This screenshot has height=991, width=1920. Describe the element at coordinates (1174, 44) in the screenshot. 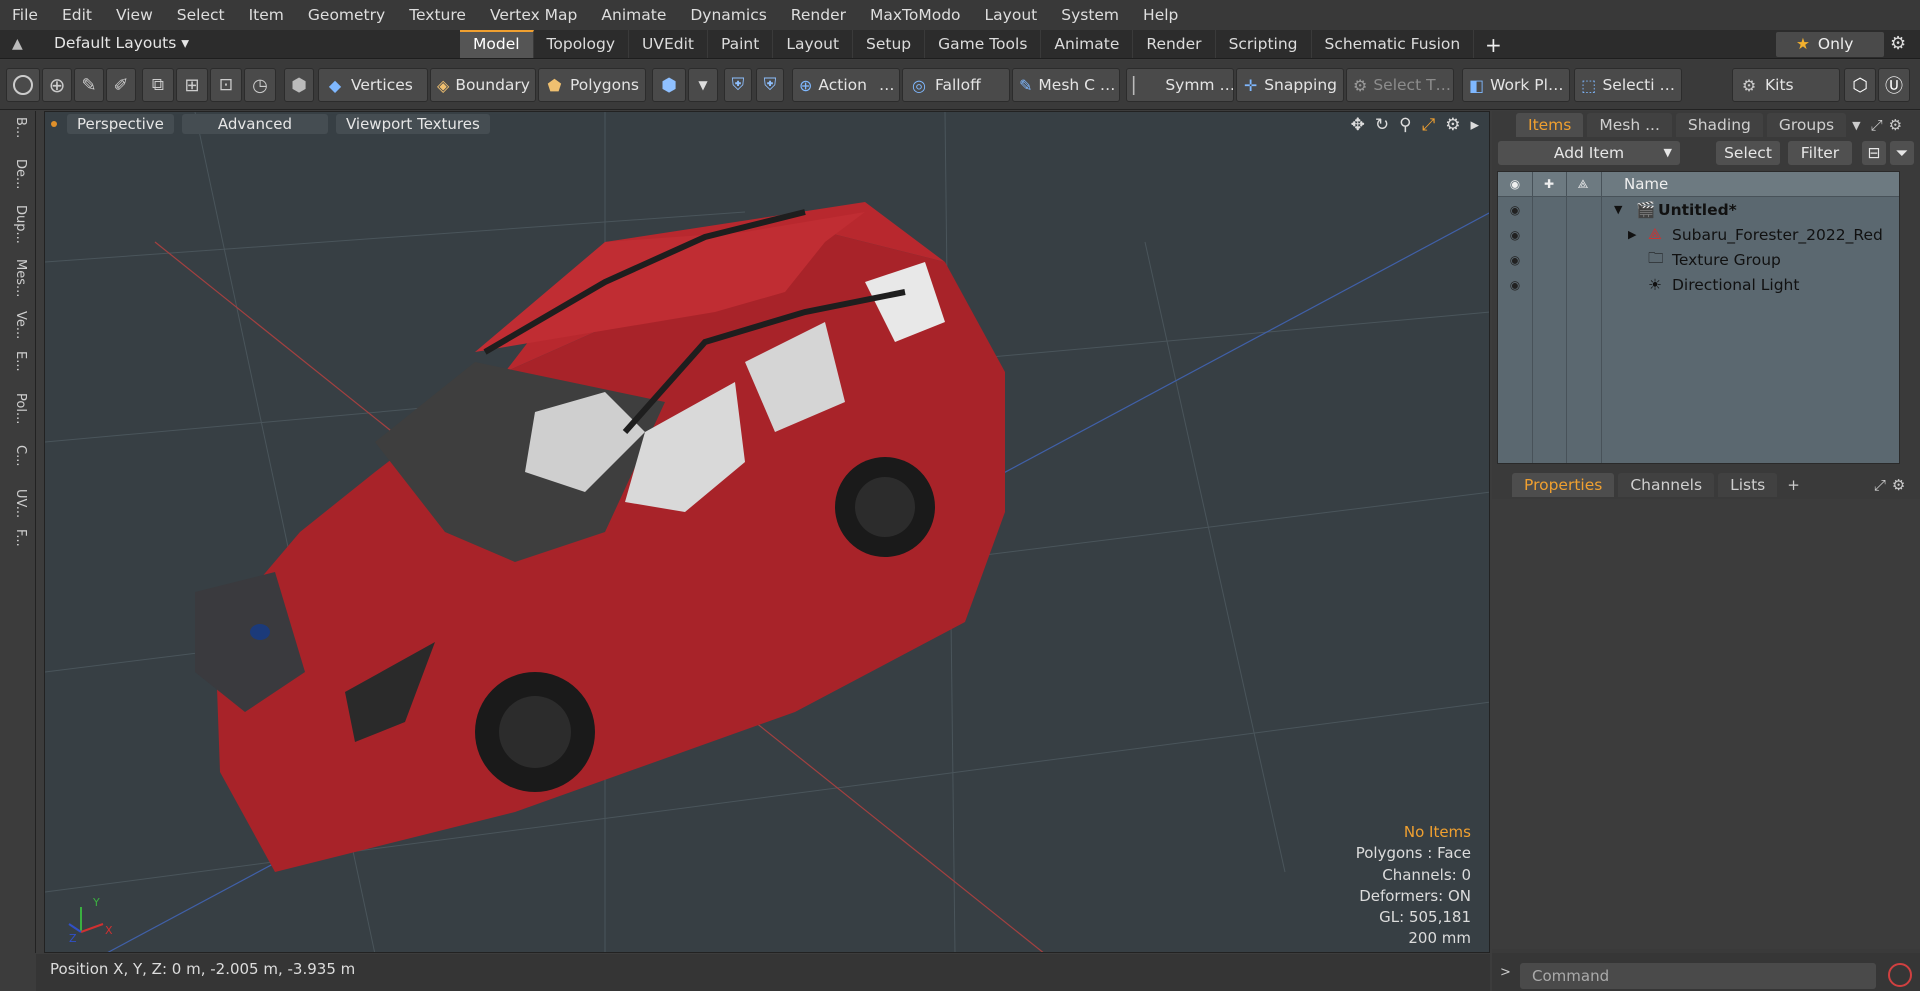

I see `tab-render: Render` at that location.